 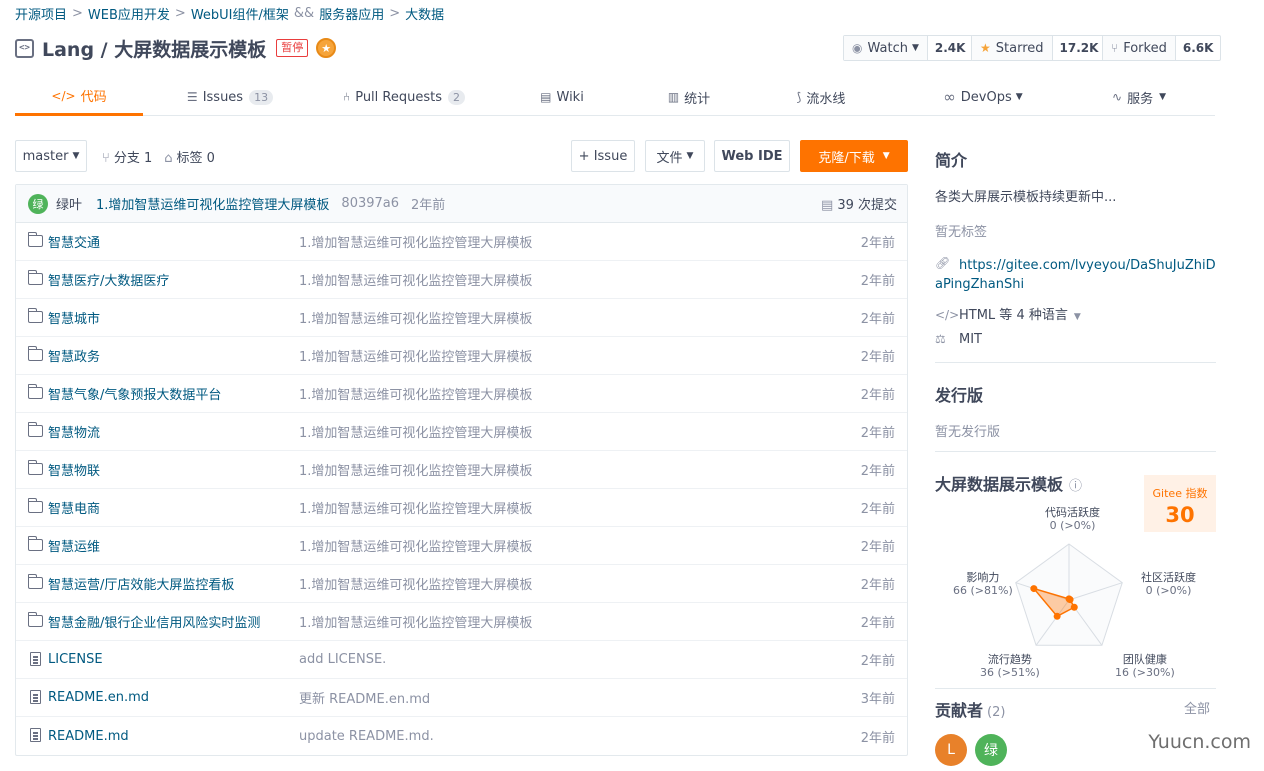 What do you see at coordinates (546, 97) in the screenshot?
I see `wiki-icon: ▤` at bounding box center [546, 97].